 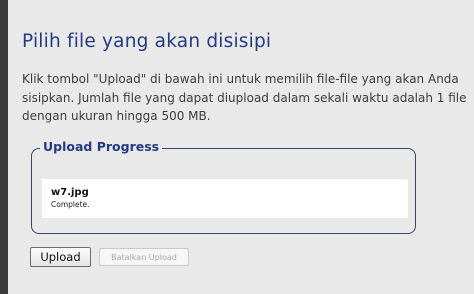 What do you see at coordinates (70, 192) in the screenshot?
I see `file-name: w7.jpg` at bounding box center [70, 192].